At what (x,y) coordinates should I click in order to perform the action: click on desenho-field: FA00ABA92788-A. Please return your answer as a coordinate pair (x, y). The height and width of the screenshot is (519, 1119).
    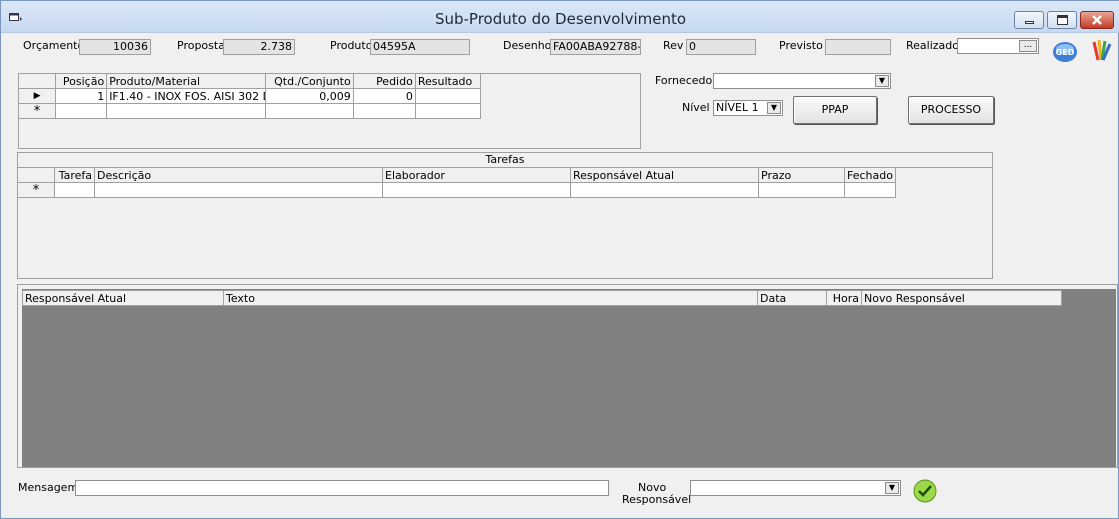
    Looking at the image, I should click on (595, 47).